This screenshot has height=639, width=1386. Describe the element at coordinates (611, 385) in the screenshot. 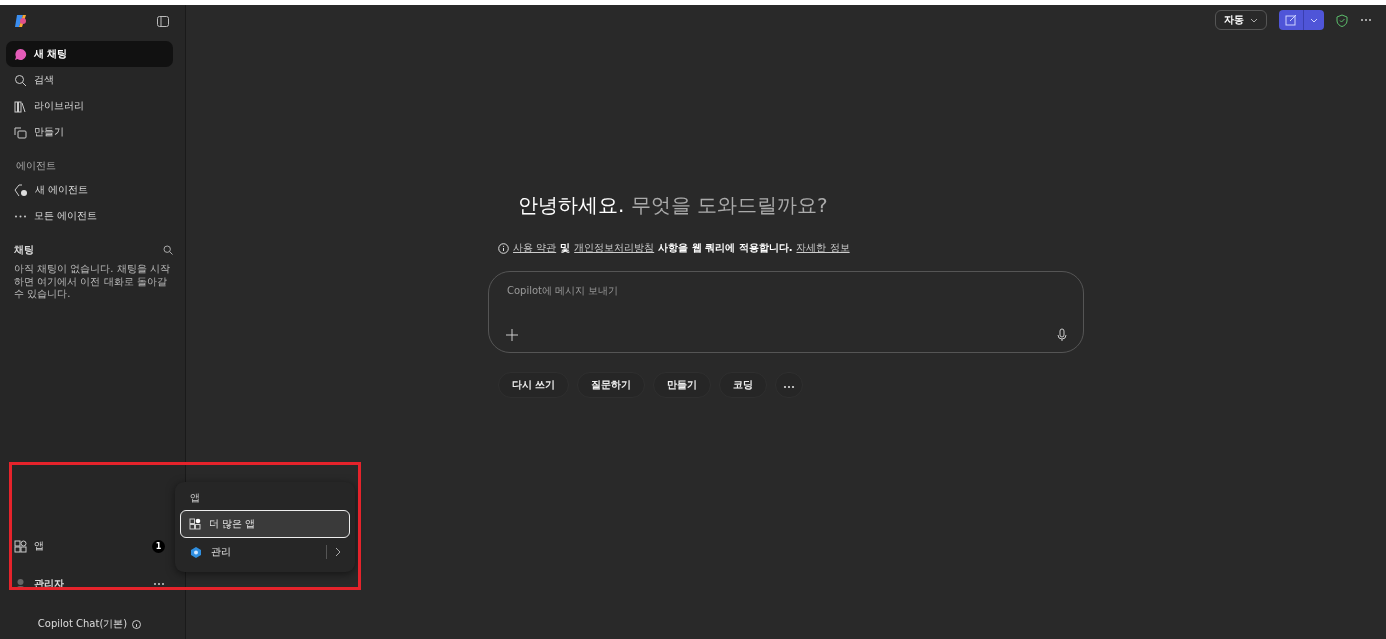

I see `suggestion-chip: 질문하기` at that location.